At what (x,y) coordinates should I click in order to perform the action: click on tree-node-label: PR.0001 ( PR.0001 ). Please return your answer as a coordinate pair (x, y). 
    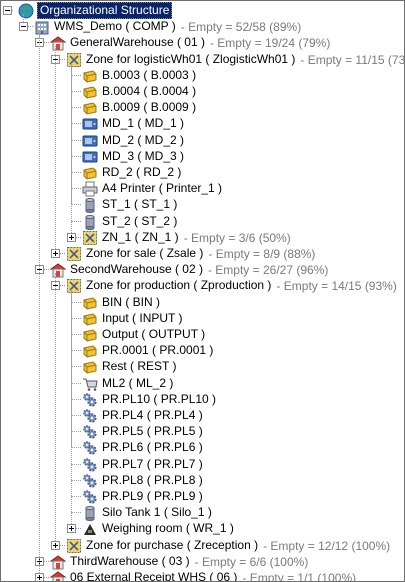
    Looking at the image, I should click on (157, 350).